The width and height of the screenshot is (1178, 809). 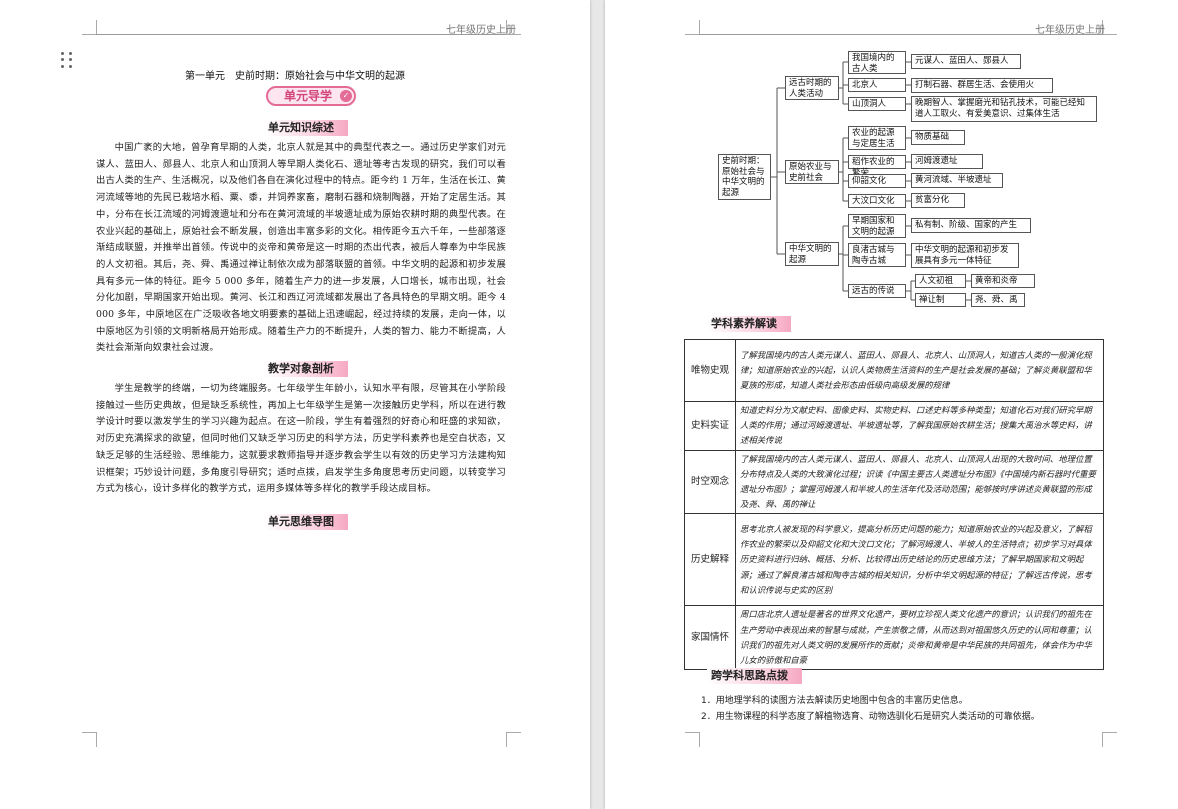 I want to click on mindmap-node: 农业的起源与定居生活, so click(x=877, y=138).